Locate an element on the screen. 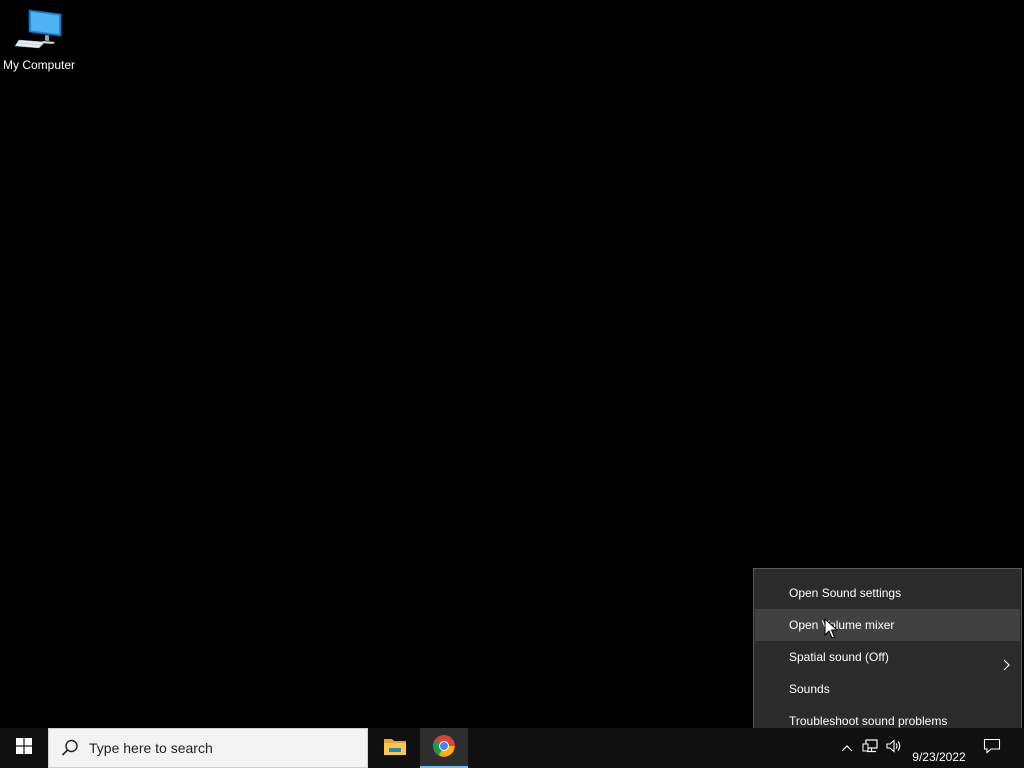  windows-logo-icon is located at coordinates (24, 748).